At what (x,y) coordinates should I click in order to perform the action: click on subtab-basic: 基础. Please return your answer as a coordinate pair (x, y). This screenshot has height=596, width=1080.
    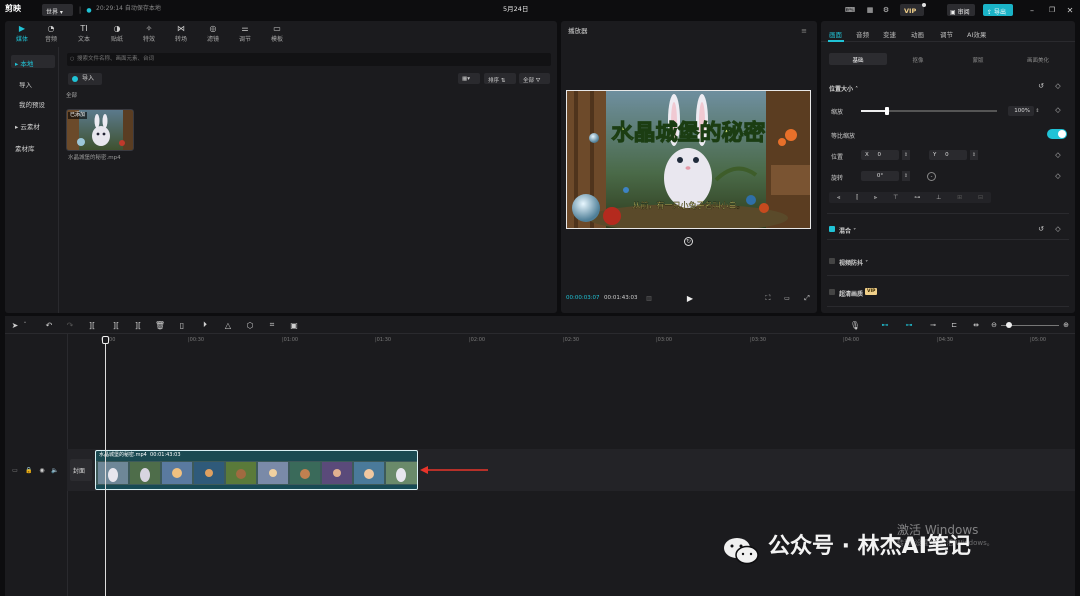
    Looking at the image, I should click on (858, 59).